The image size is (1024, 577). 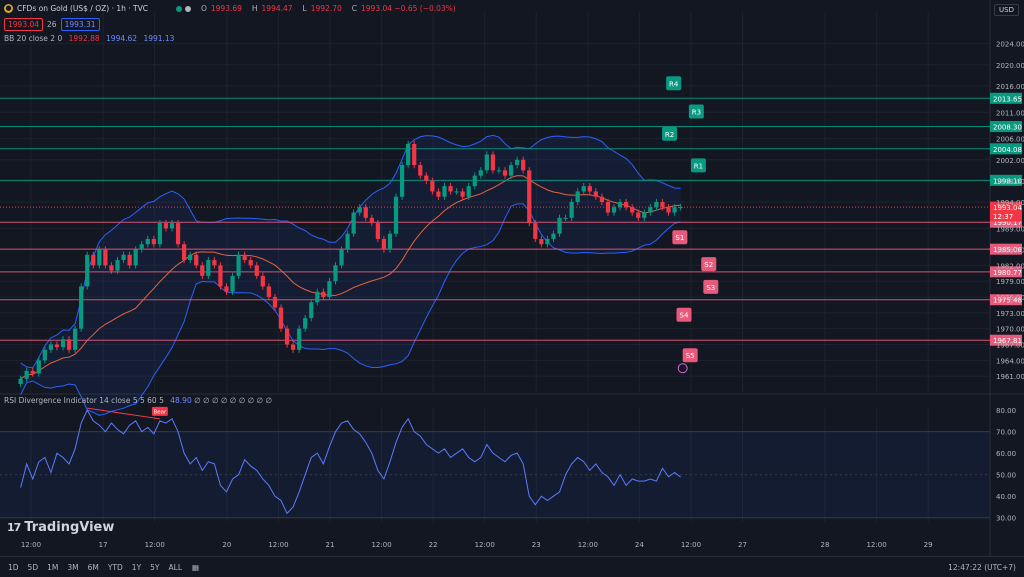 What do you see at coordinates (408, 8) in the screenshot?
I see `ohlc-close-value: 1993.04 −0.65 (−0.03%)` at bounding box center [408, 8].